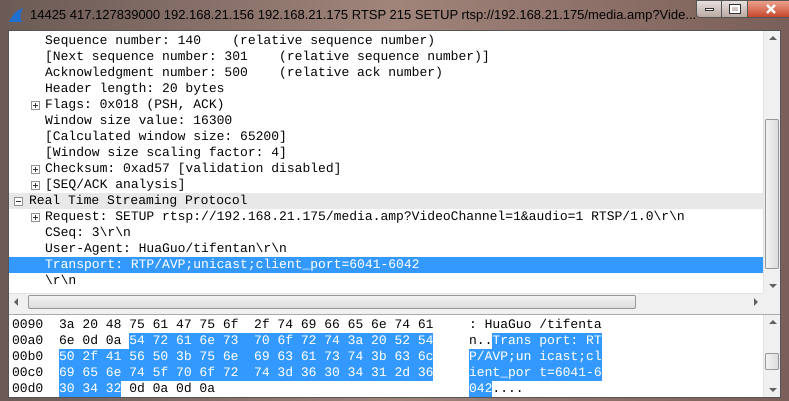  What do you see at coordinates (535, 357) in the screenshot?
I see `ascii-text: P/AVP;un icast;cl` at bounding box center [535, 357].